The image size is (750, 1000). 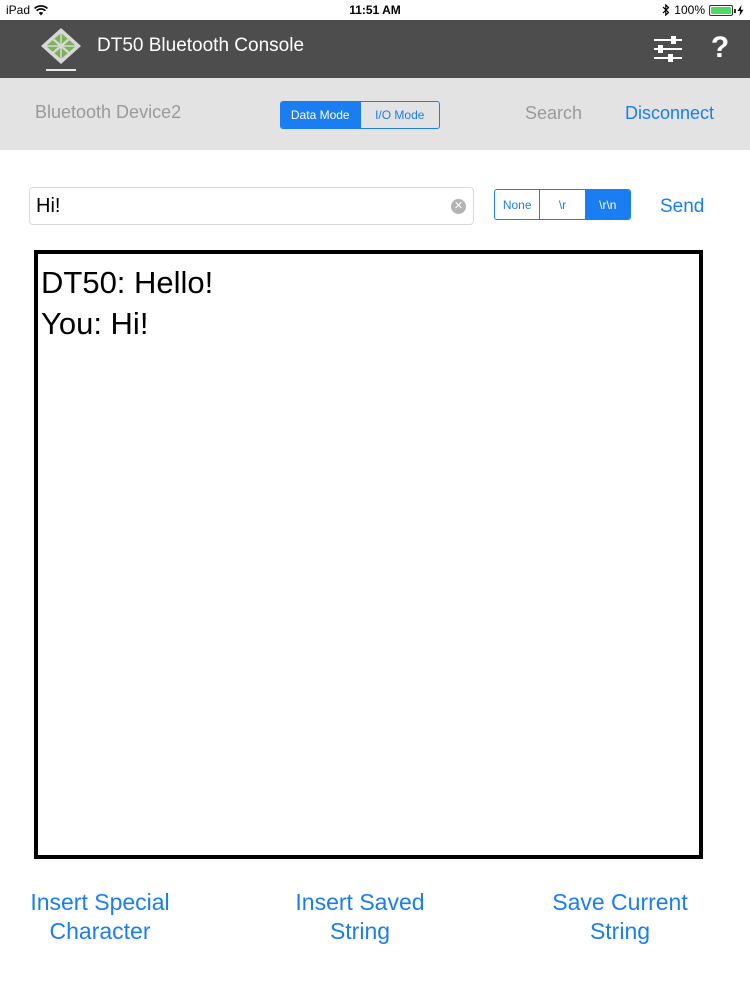 What do you see at coordinates (61, 49) in the screenshot?
I see `app-logo` at bounding box center [61, 49].